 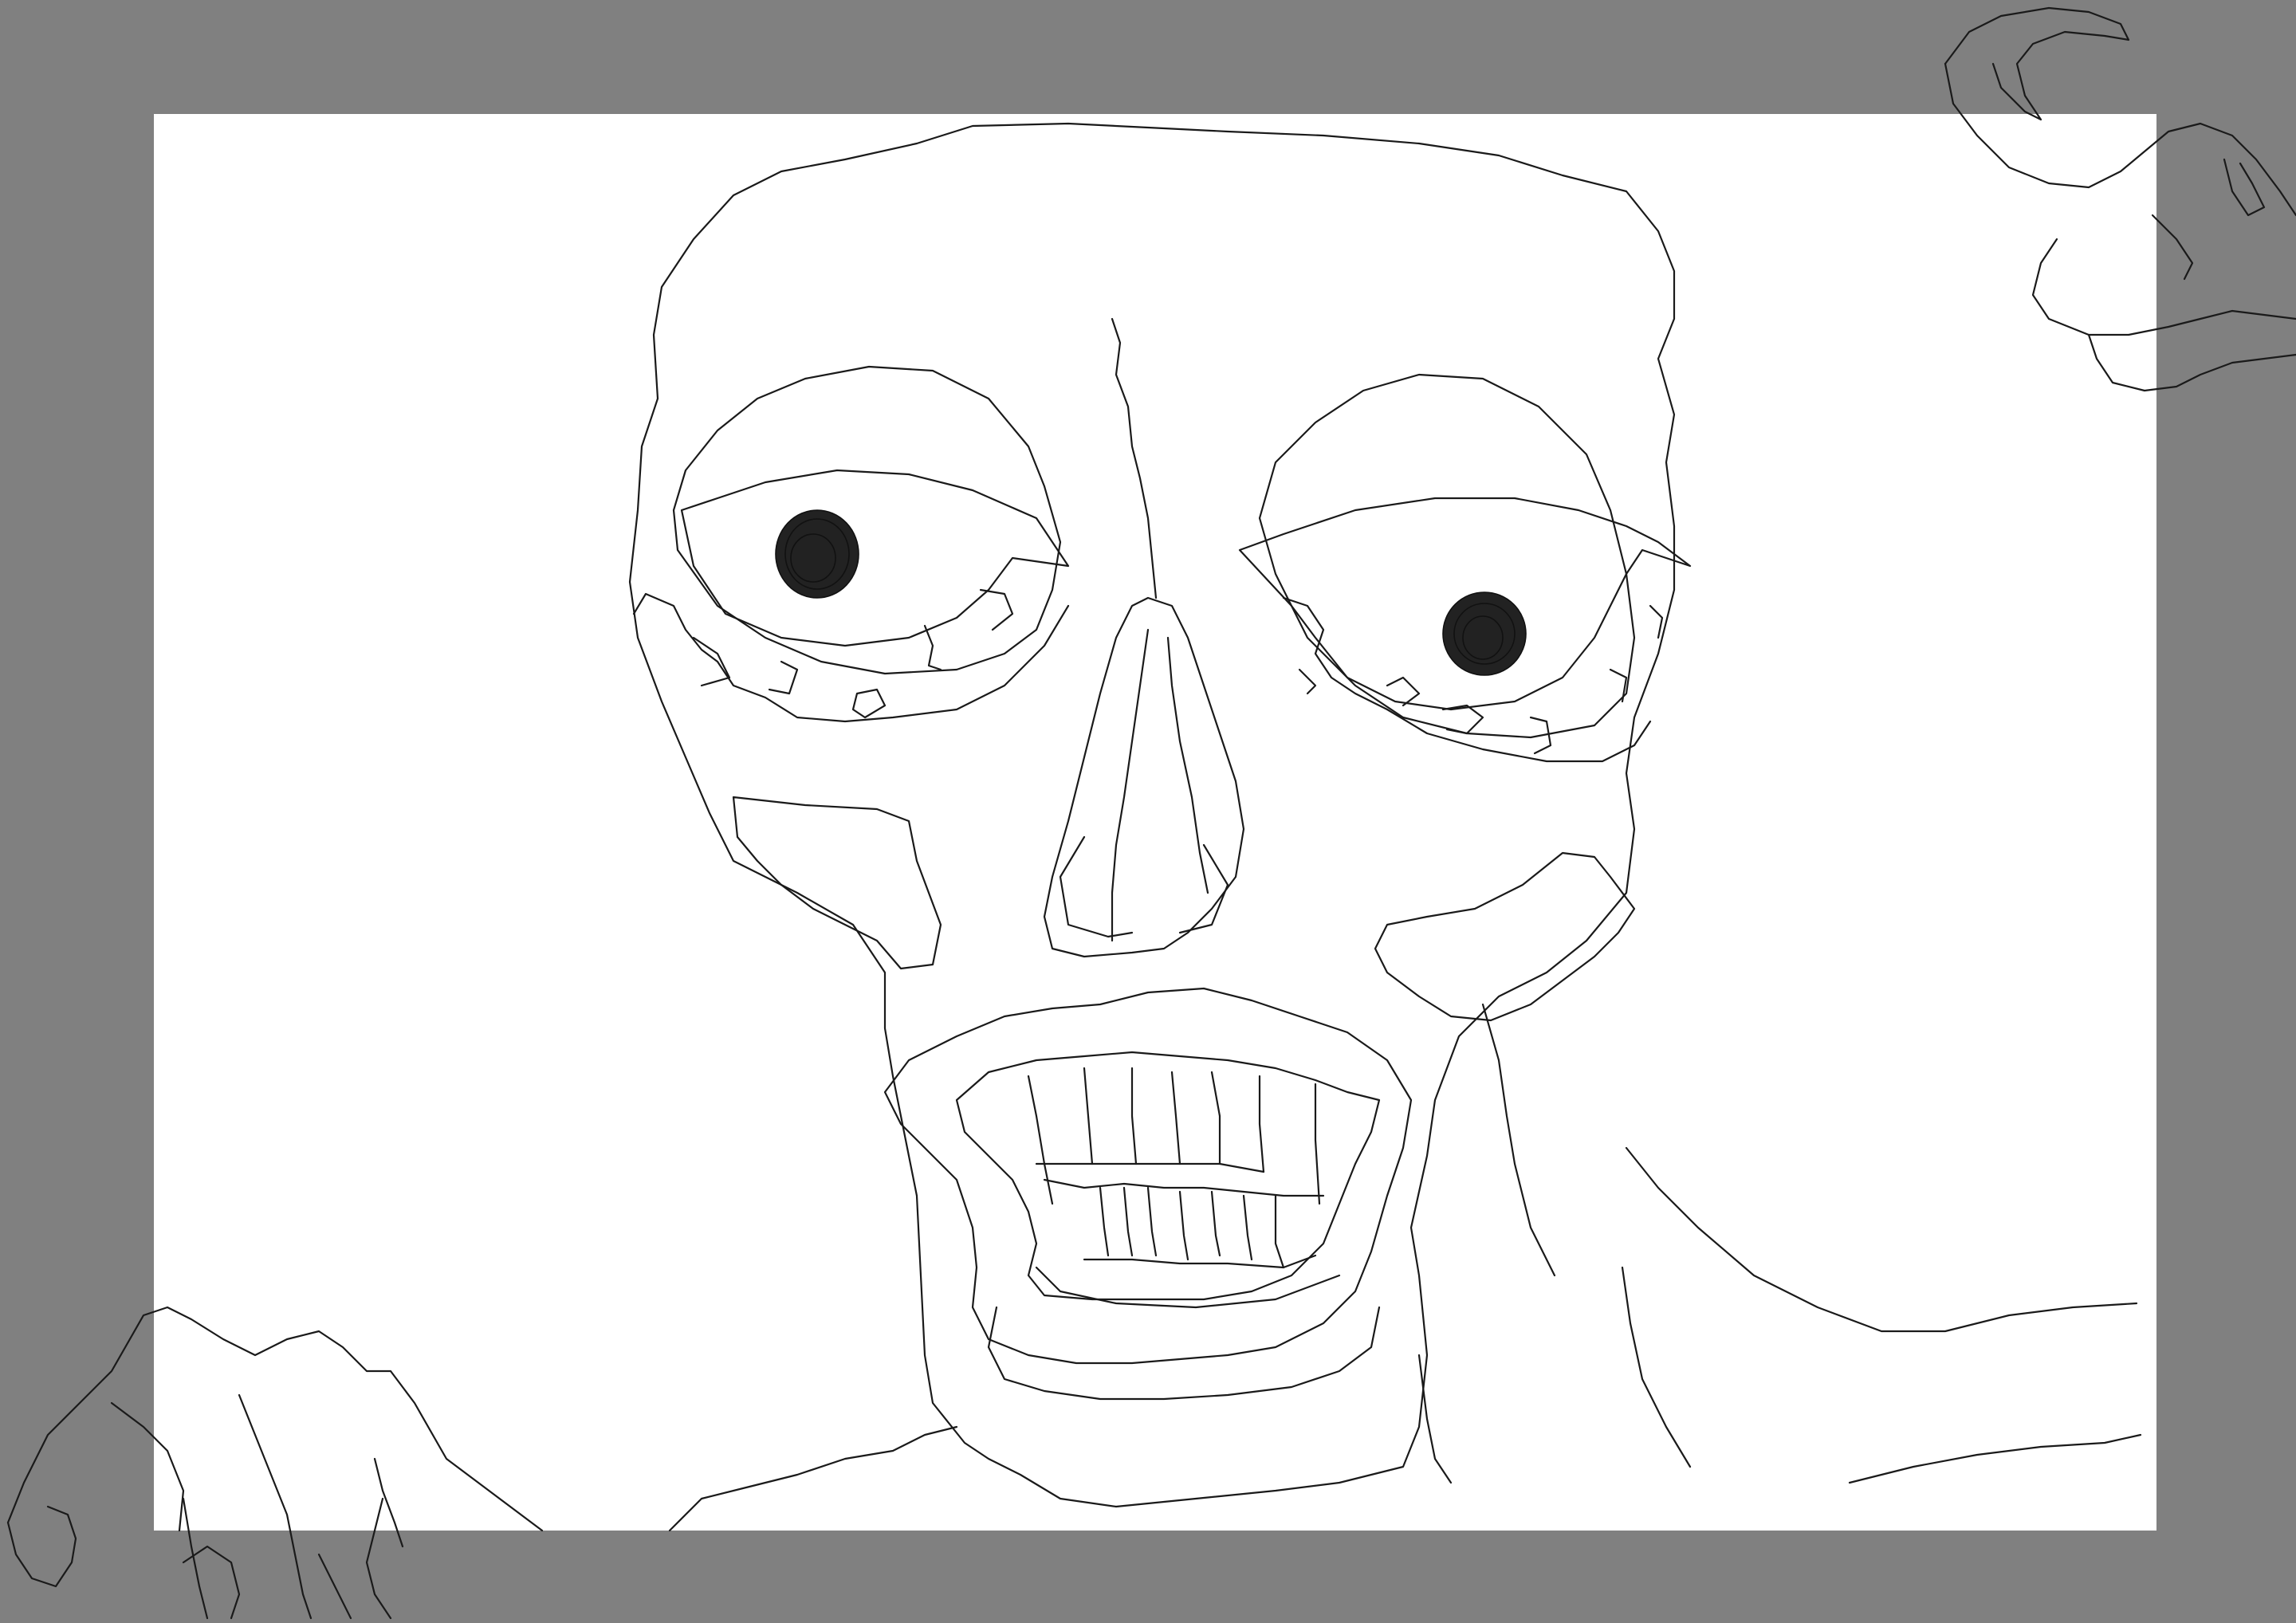 I want to click on right-eye-socket, so click(x=1447, y=556).